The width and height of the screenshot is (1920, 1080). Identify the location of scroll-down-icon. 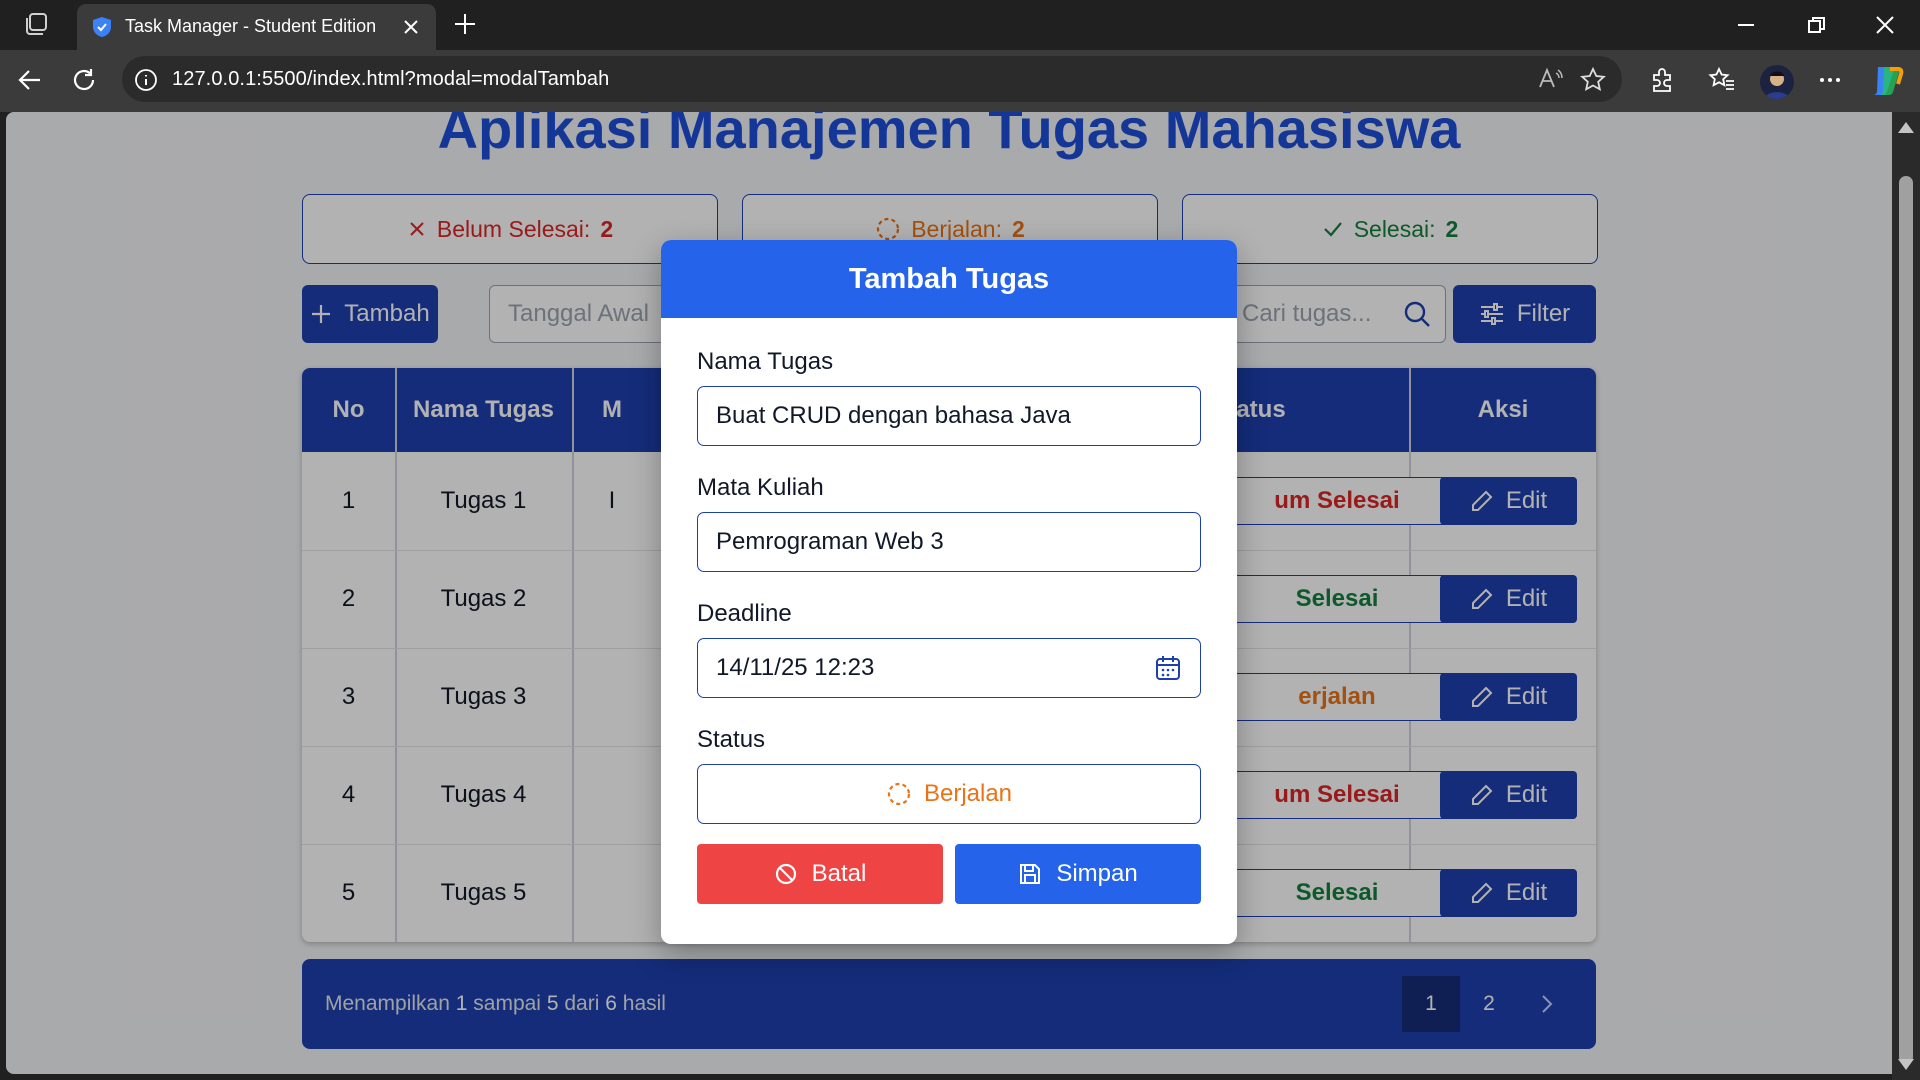
(1906, 1064).